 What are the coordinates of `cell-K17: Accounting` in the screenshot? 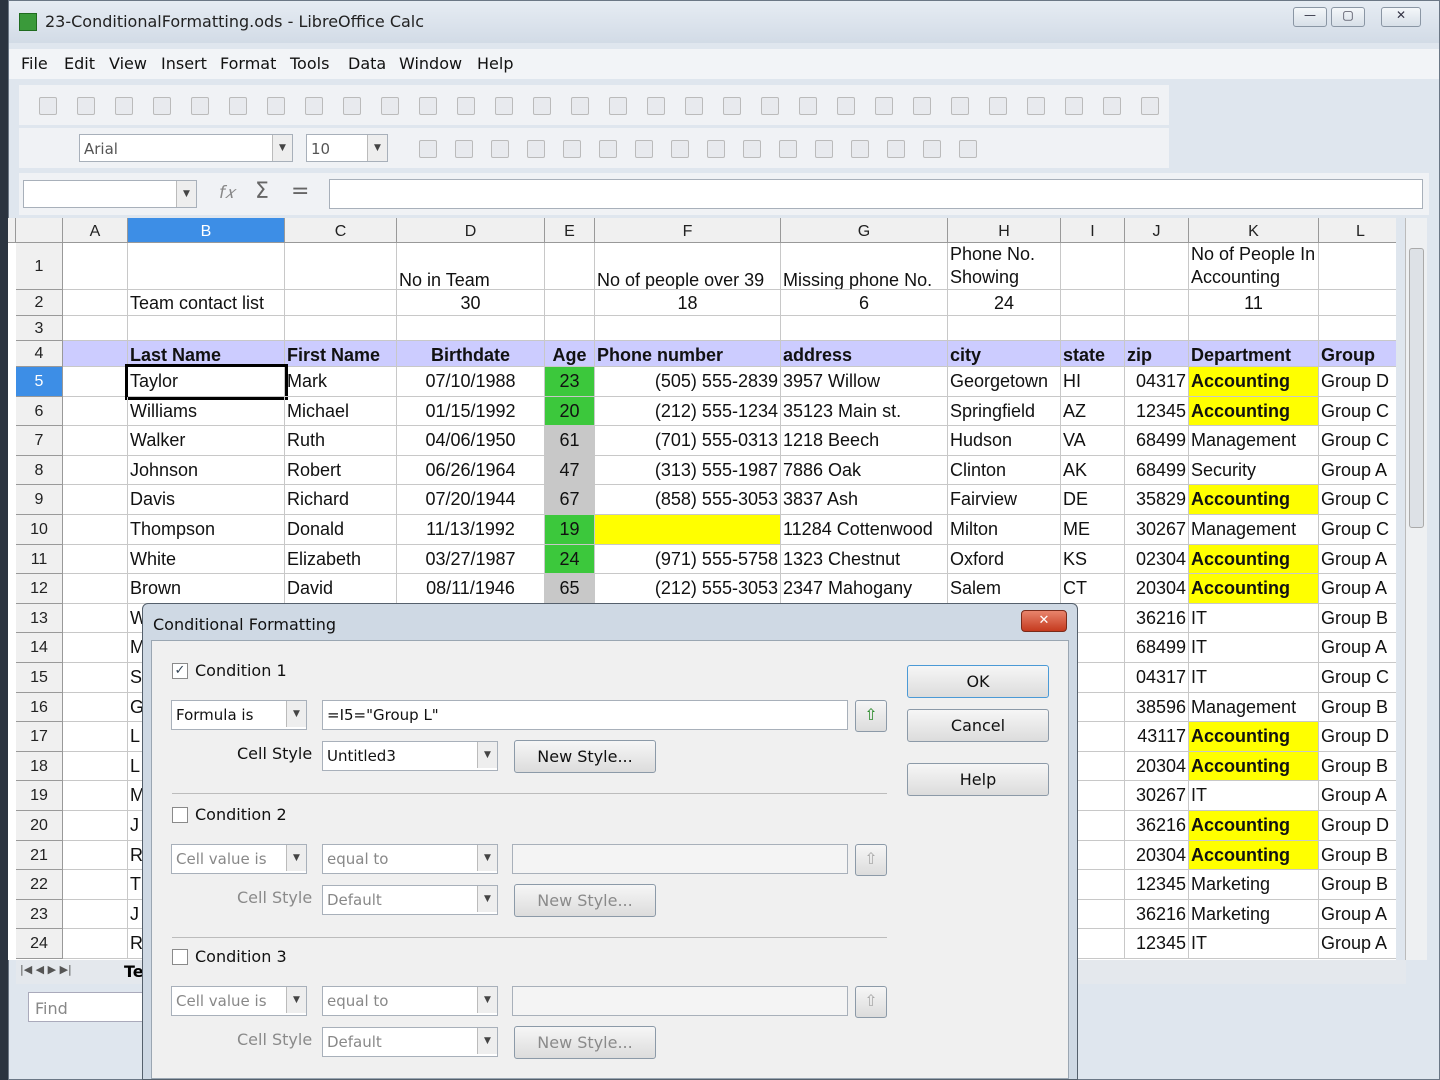 It's located at (1254, 737).